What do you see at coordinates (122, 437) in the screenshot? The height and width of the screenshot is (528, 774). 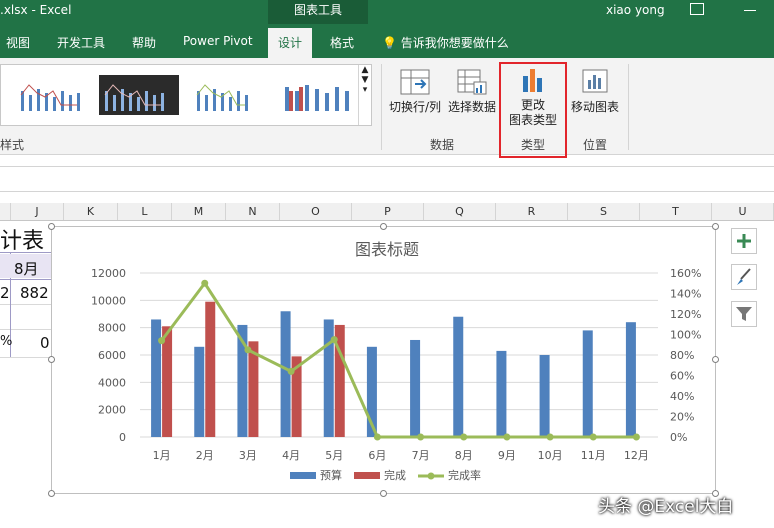 I see `y-left-tick-label: 0` at bounding box center [122, 437].